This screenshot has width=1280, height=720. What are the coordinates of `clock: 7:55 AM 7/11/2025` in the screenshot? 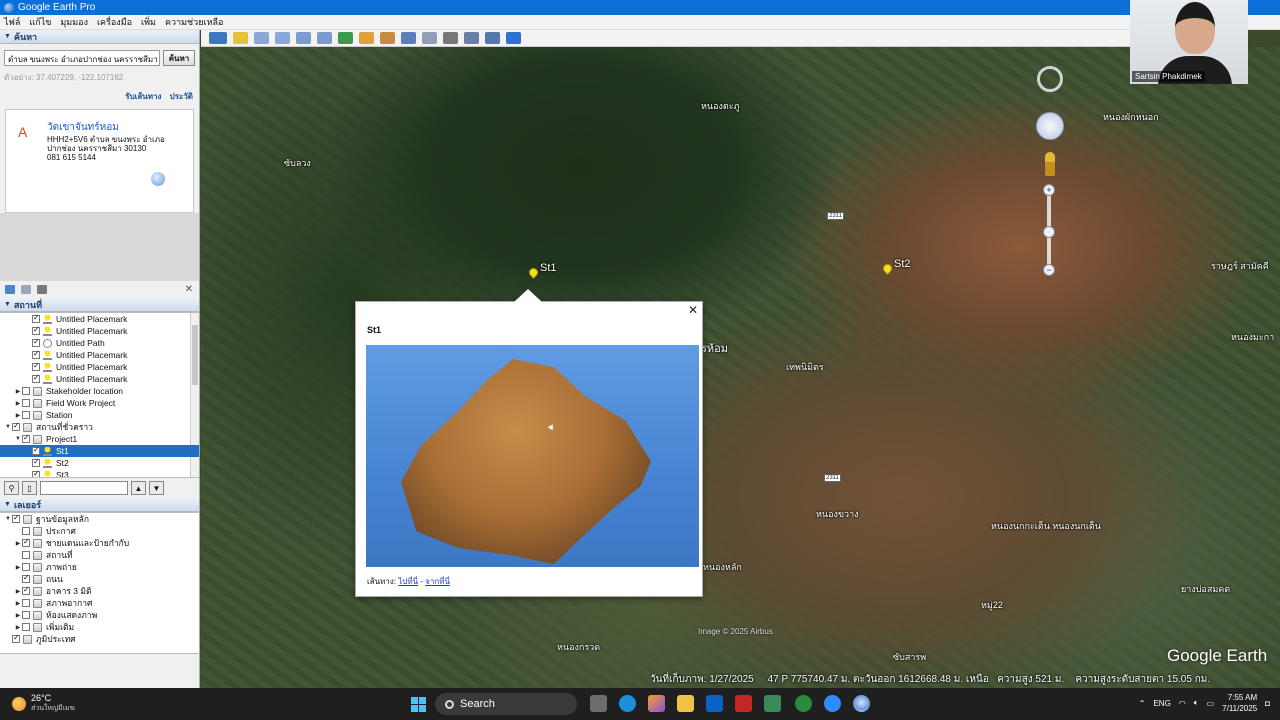 It's located at (1239, 703).